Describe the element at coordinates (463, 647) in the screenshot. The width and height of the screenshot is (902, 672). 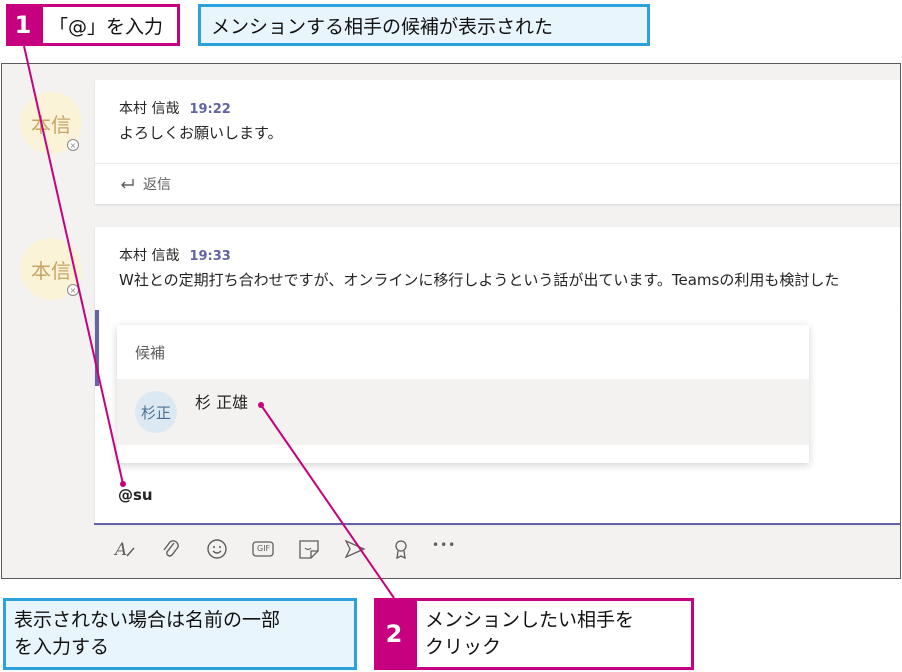
I see `step-2-line2: クリック` at that location.